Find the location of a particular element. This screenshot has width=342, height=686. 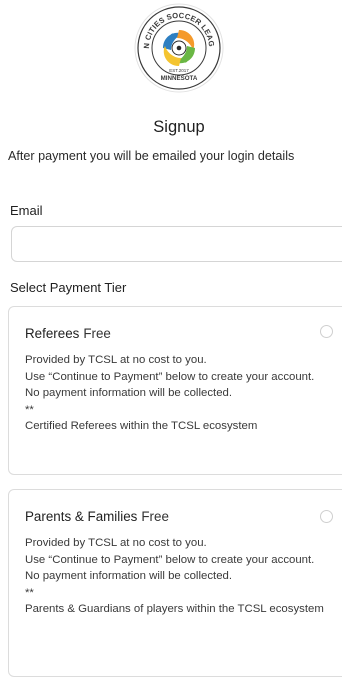

logo-state-text: MINNESOTA is located at coordinates (179, 78).